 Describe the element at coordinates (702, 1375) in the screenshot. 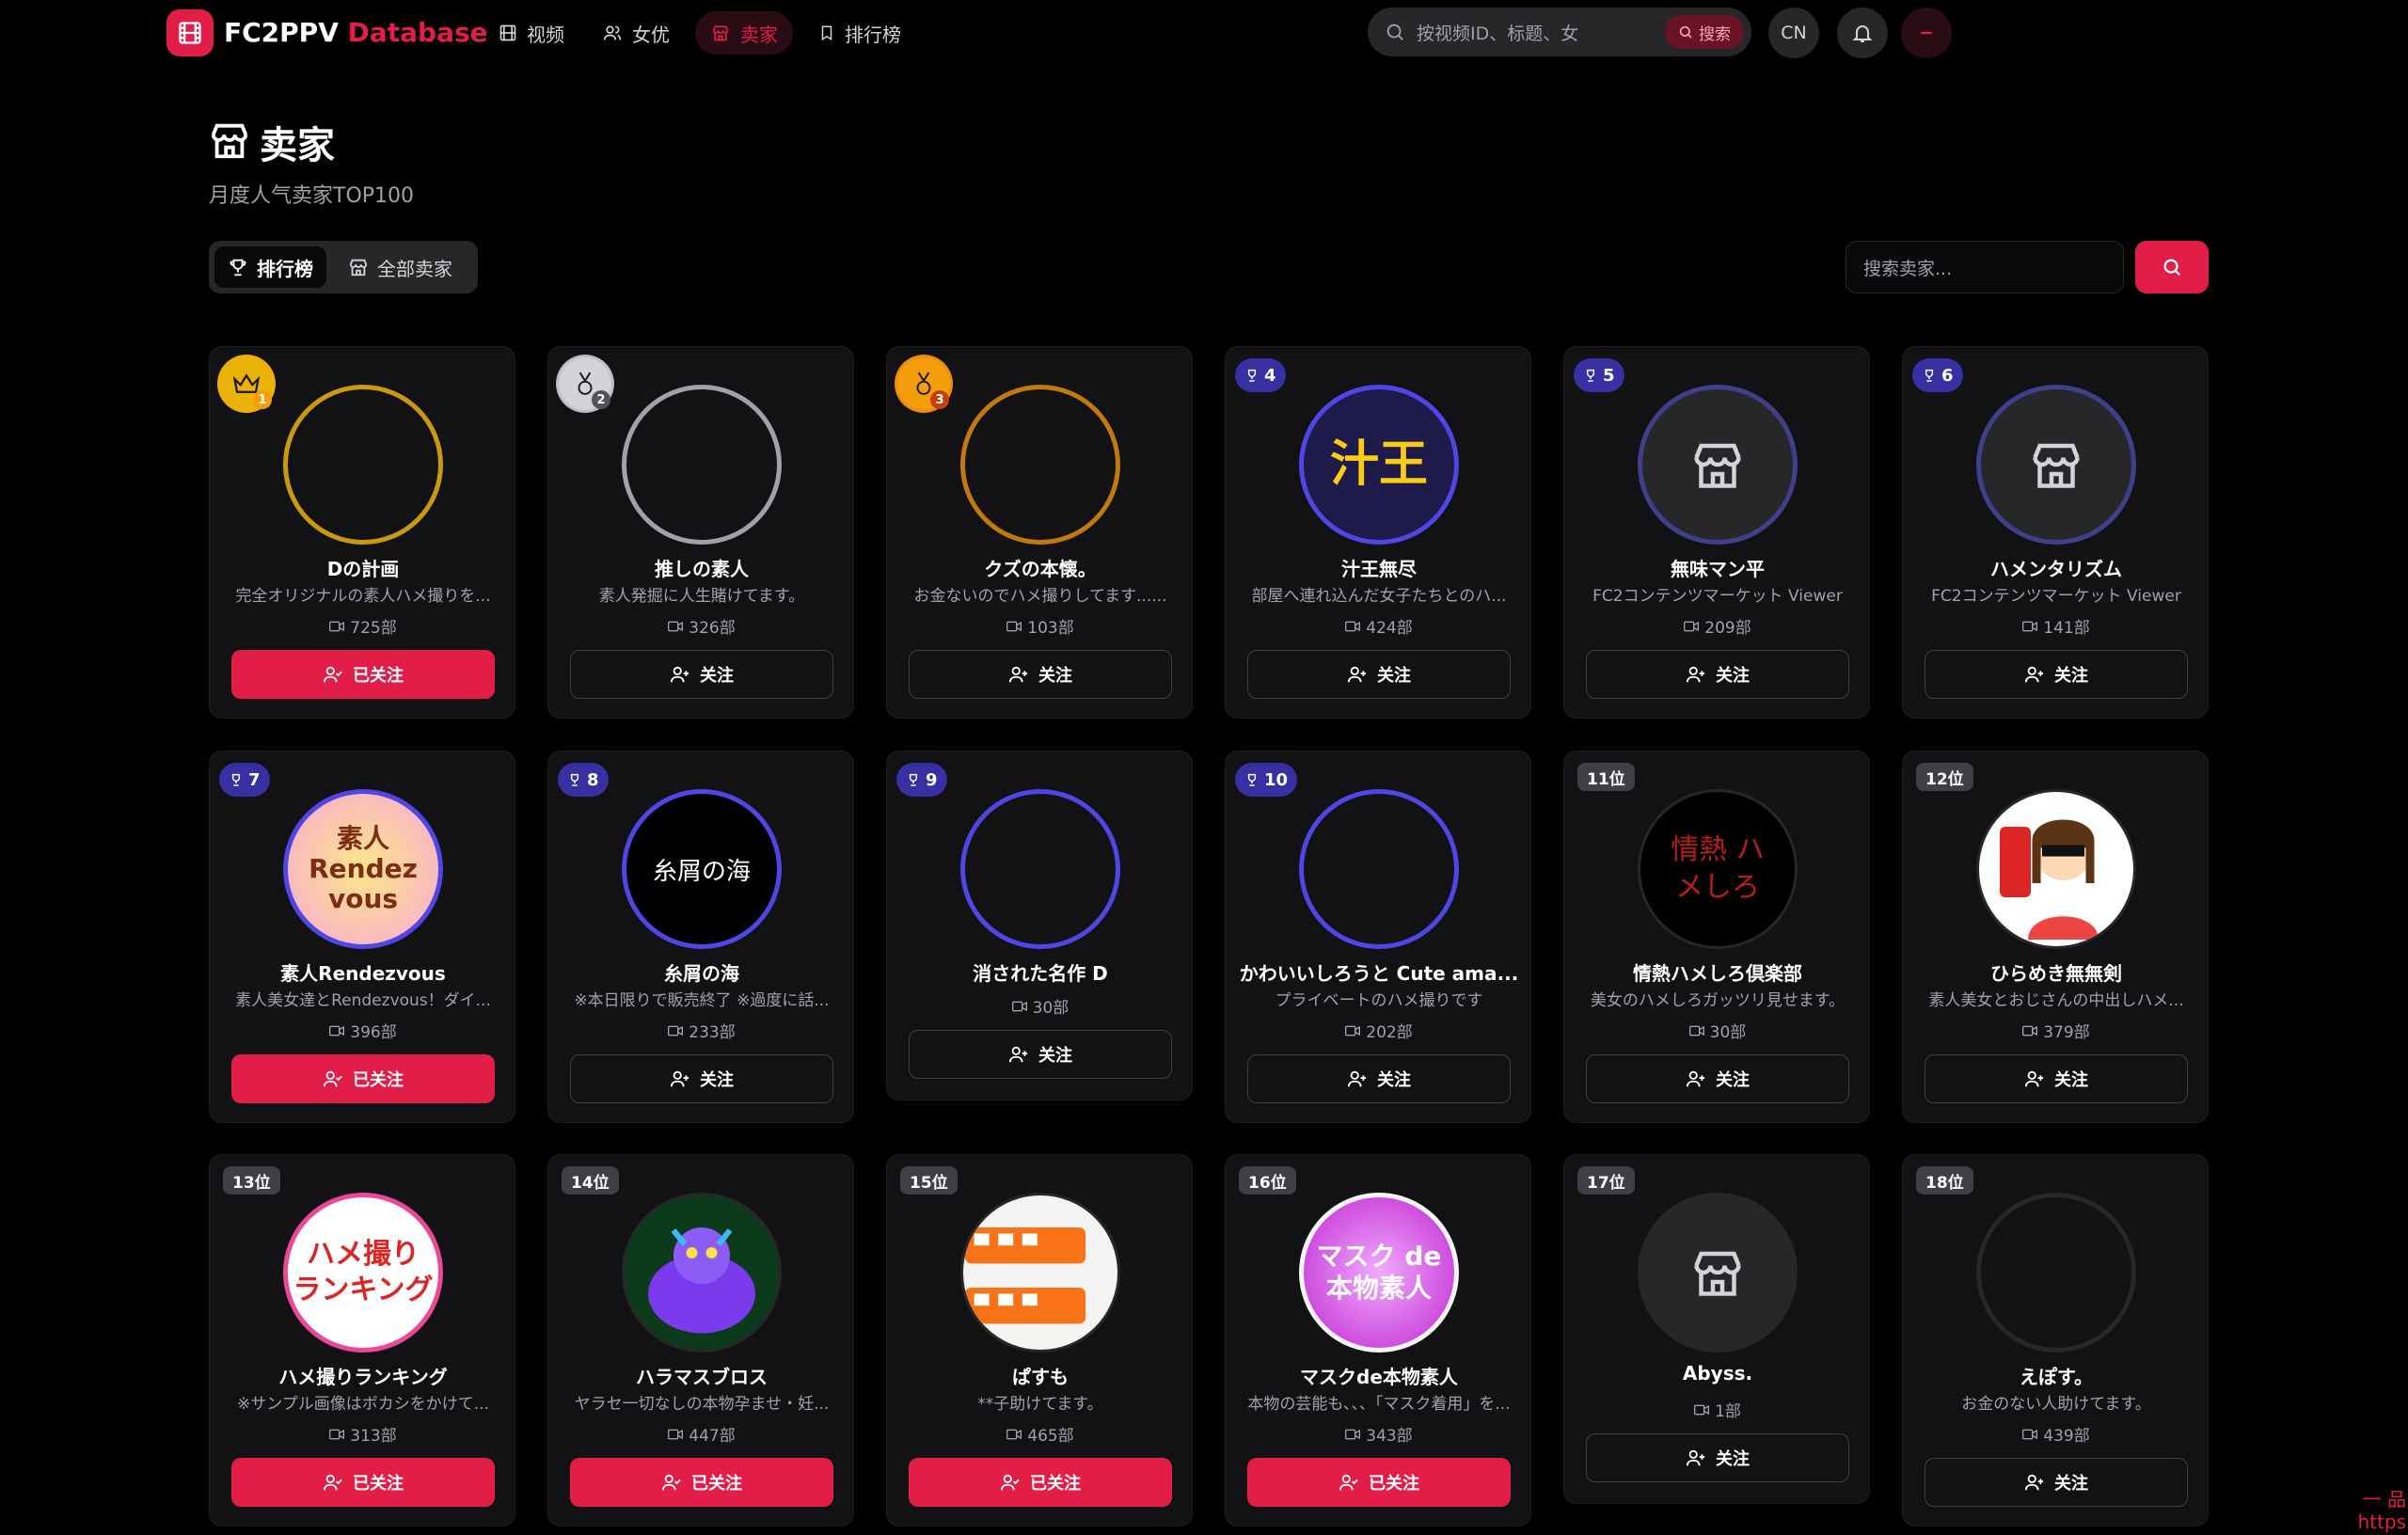

I see `seller-name: ハラマスブロス` at that location.